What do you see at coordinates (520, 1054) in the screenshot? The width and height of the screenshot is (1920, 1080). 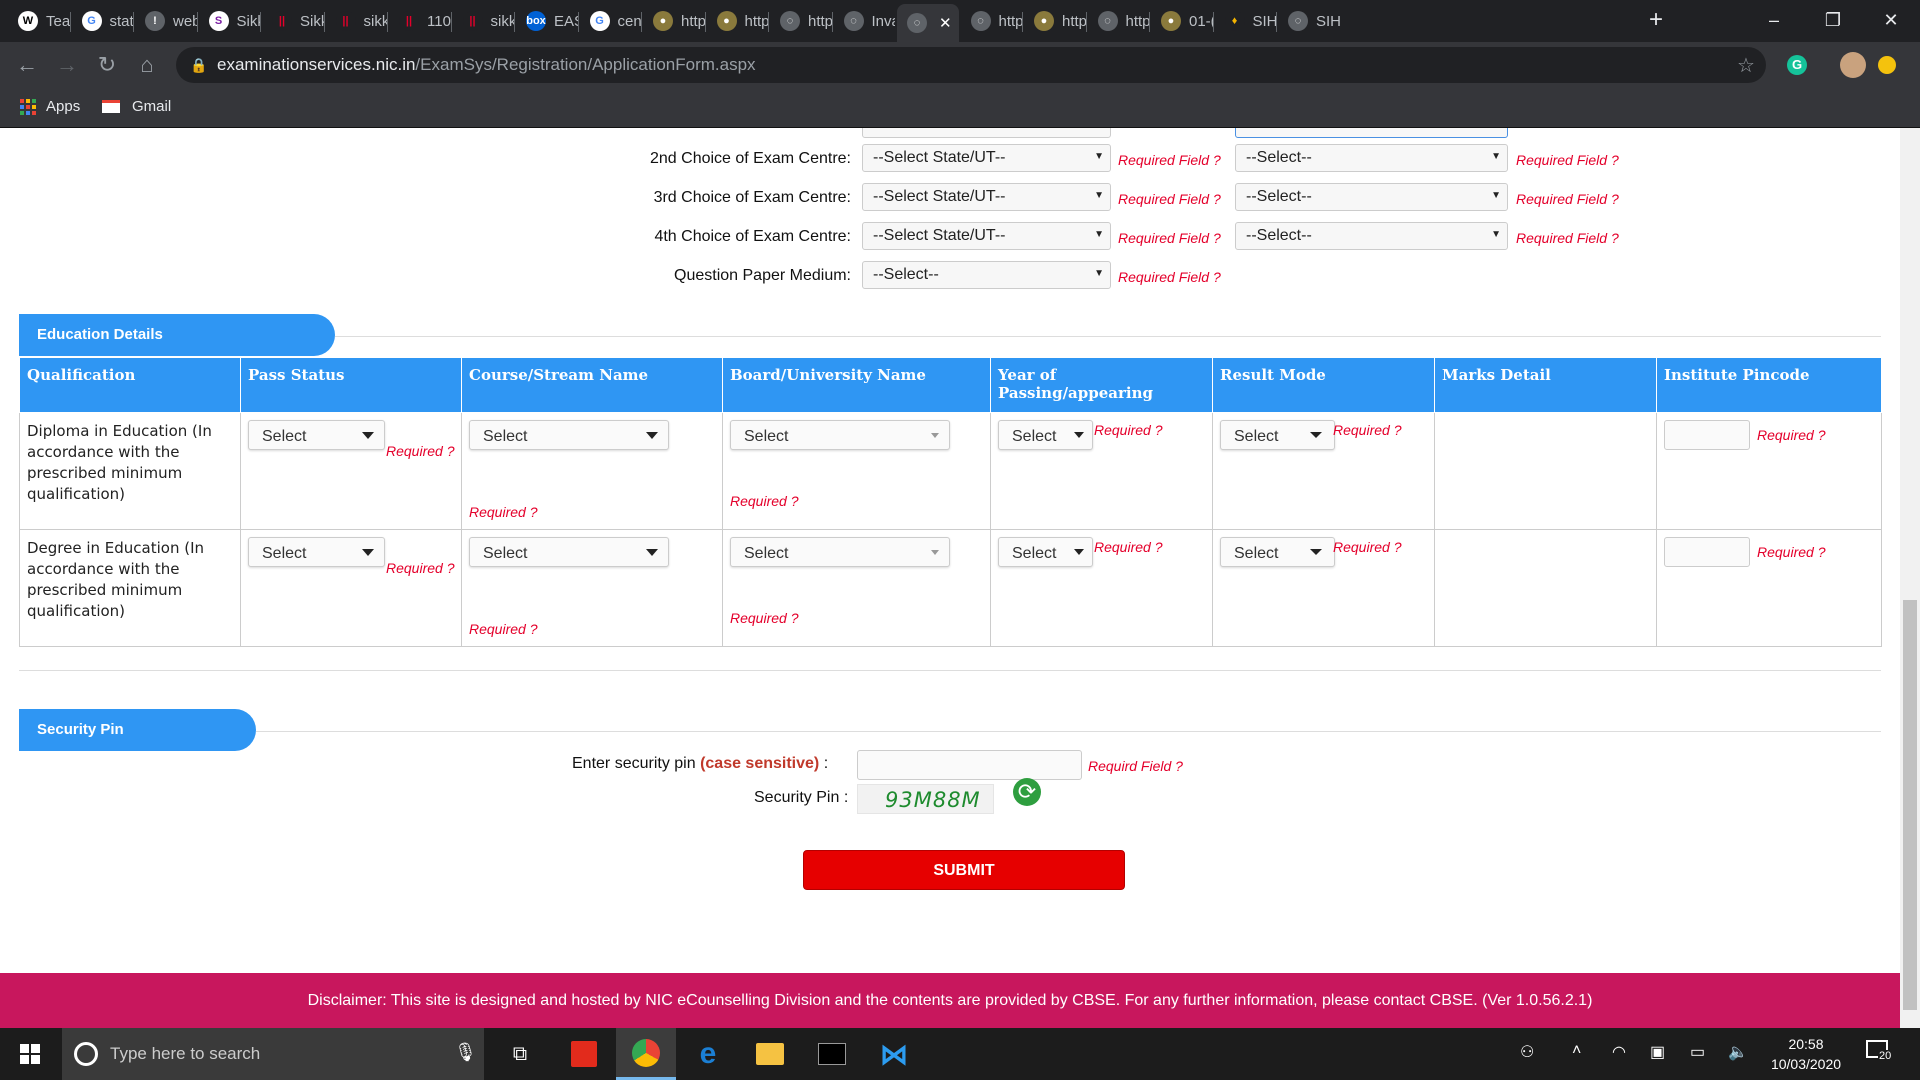 I see `task-view-icon: ⧉` at bounding box center [520, 1054].